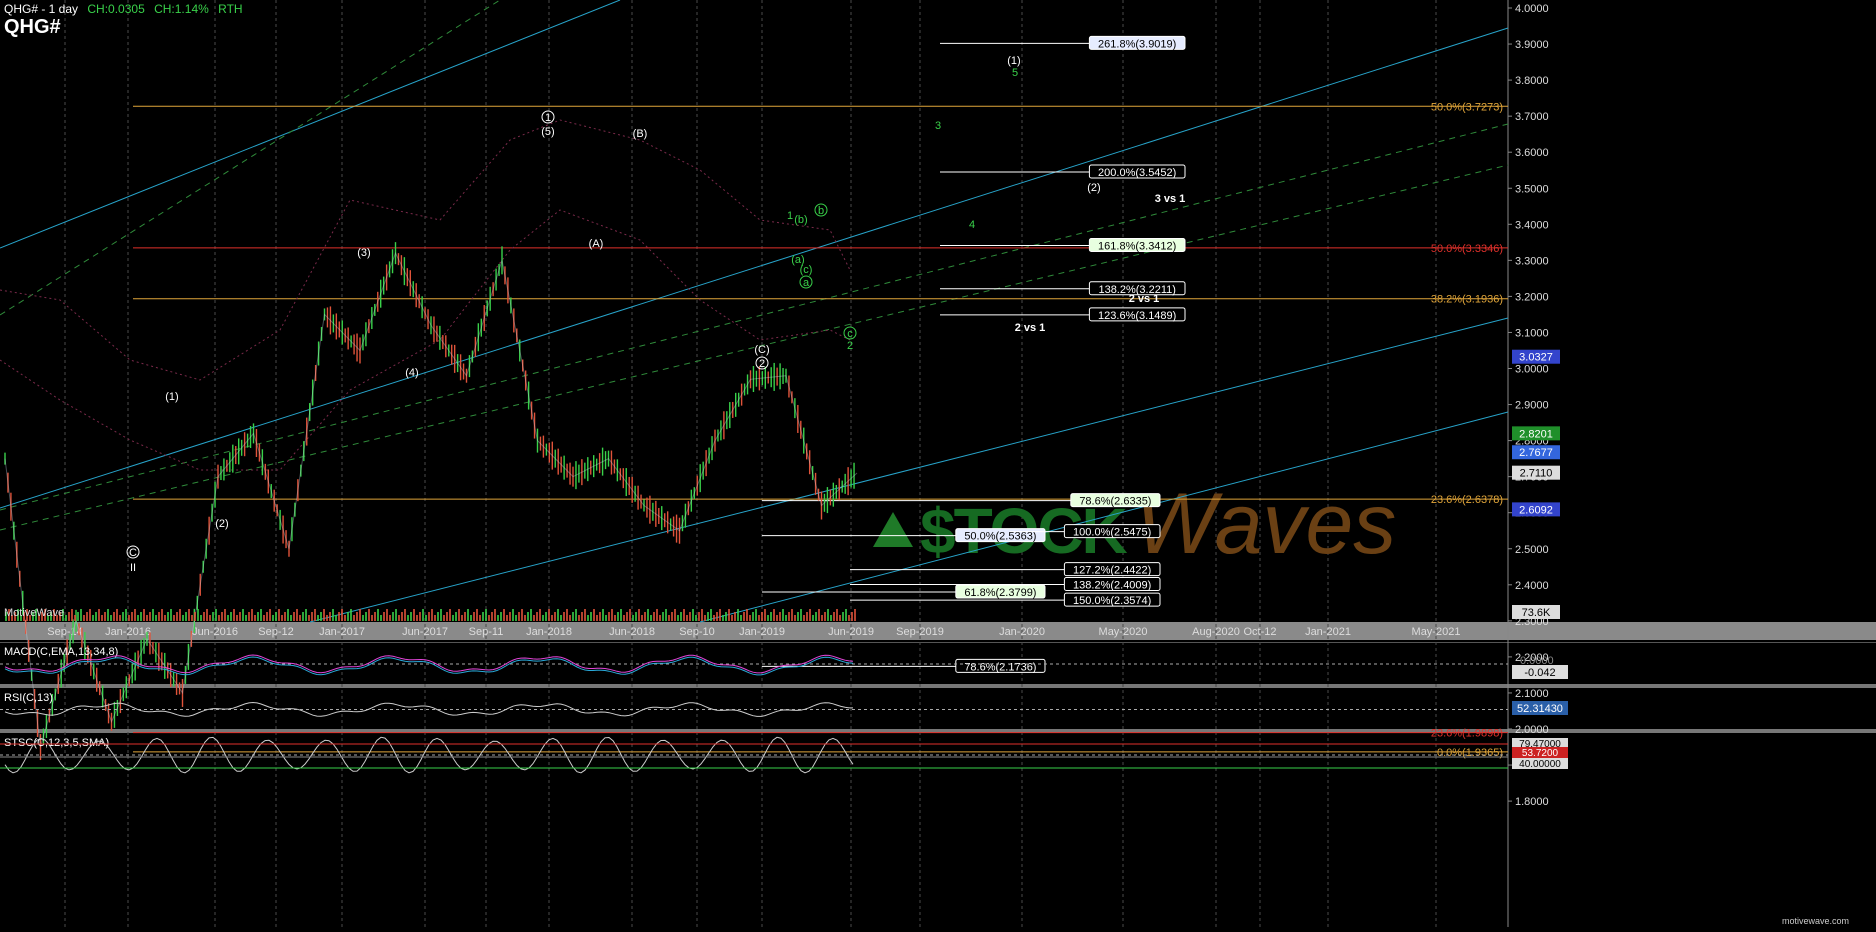 Image resolution: width=1876 pixels, height=932 pixels. Describe the element at coordinates (1112, 601) in the screenshot. I see `fib-extension-label: 150.0%(2.3574)` at that location.